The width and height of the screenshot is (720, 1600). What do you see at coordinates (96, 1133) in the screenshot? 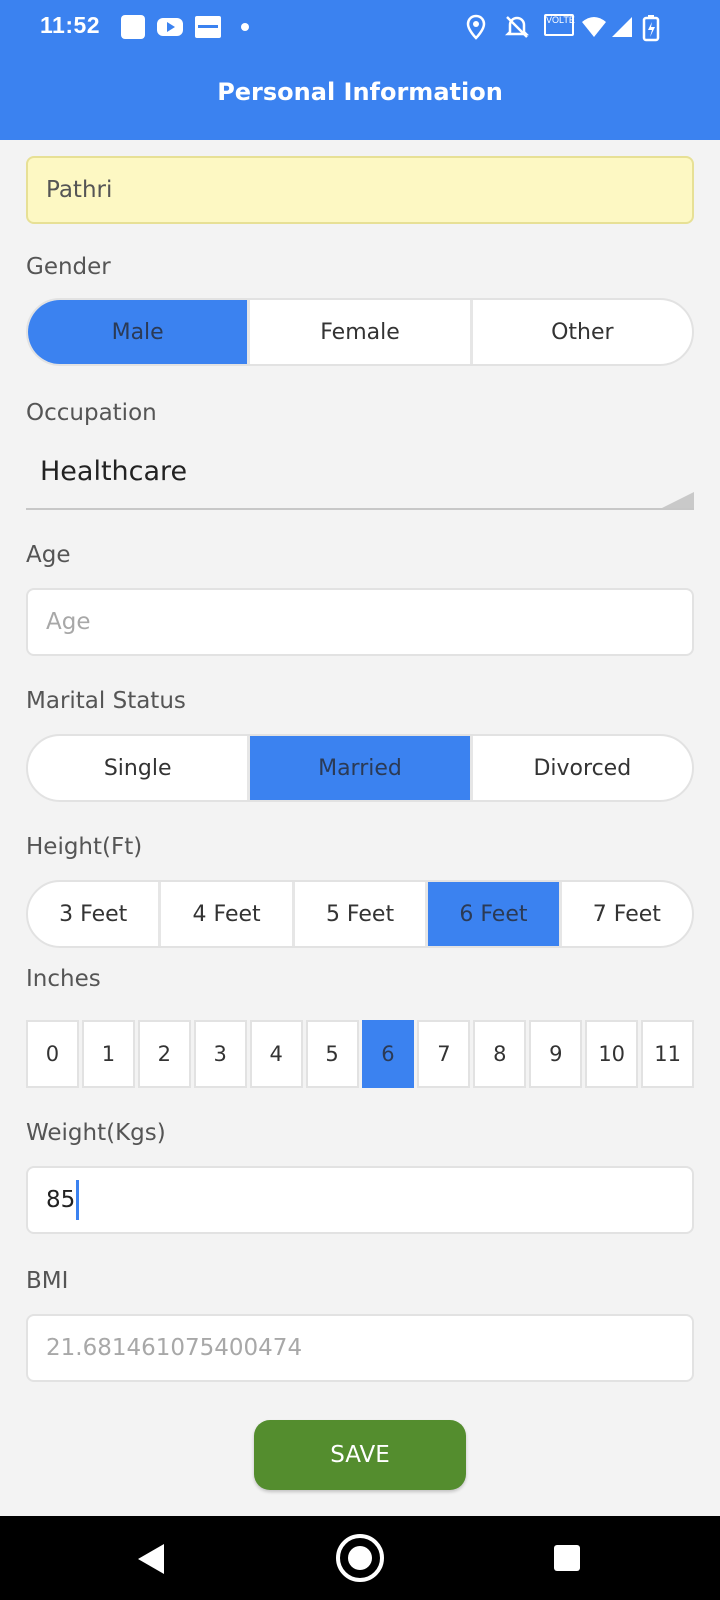
I see `weight-label: Weight(Kgs)` at bounding box center [96, 1133].